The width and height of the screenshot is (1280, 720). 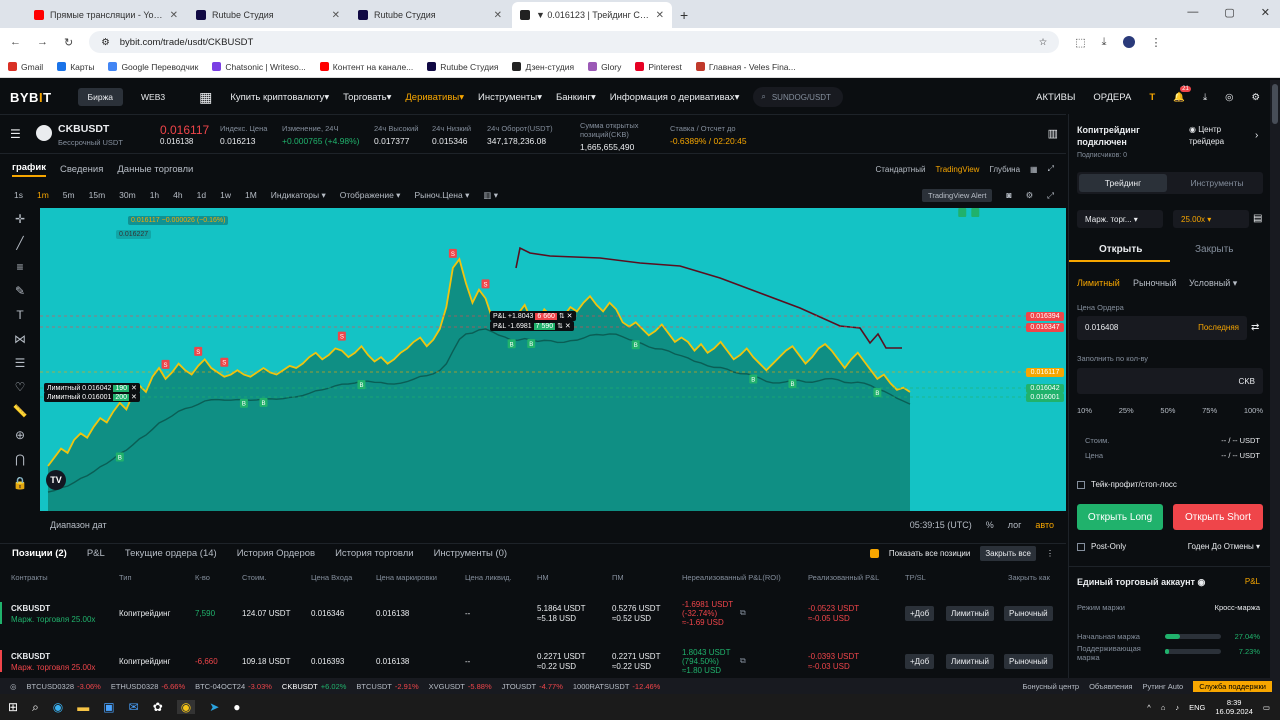 What do you see at coordinates (1182, 94) in the screenshot?
I see `bell-icon: 🔔 21` at bounding box center [1182, 94].